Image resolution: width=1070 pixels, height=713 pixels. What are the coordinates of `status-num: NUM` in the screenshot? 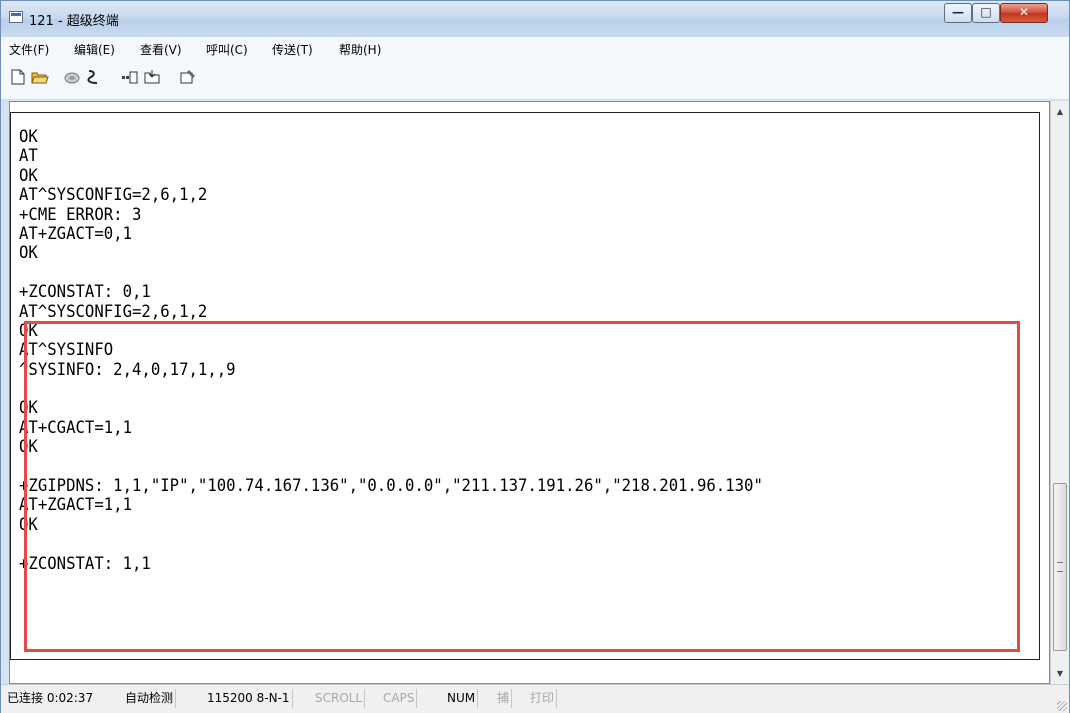 It's located at (462, 698).